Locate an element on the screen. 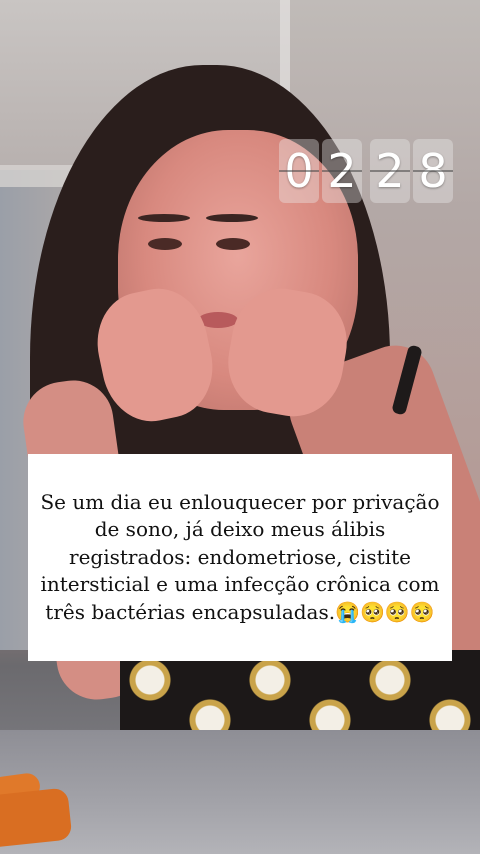 The height and width of the screenshot is (854, 480). clock-digit-hour-units: 2 is located at coordinates (342, 171).